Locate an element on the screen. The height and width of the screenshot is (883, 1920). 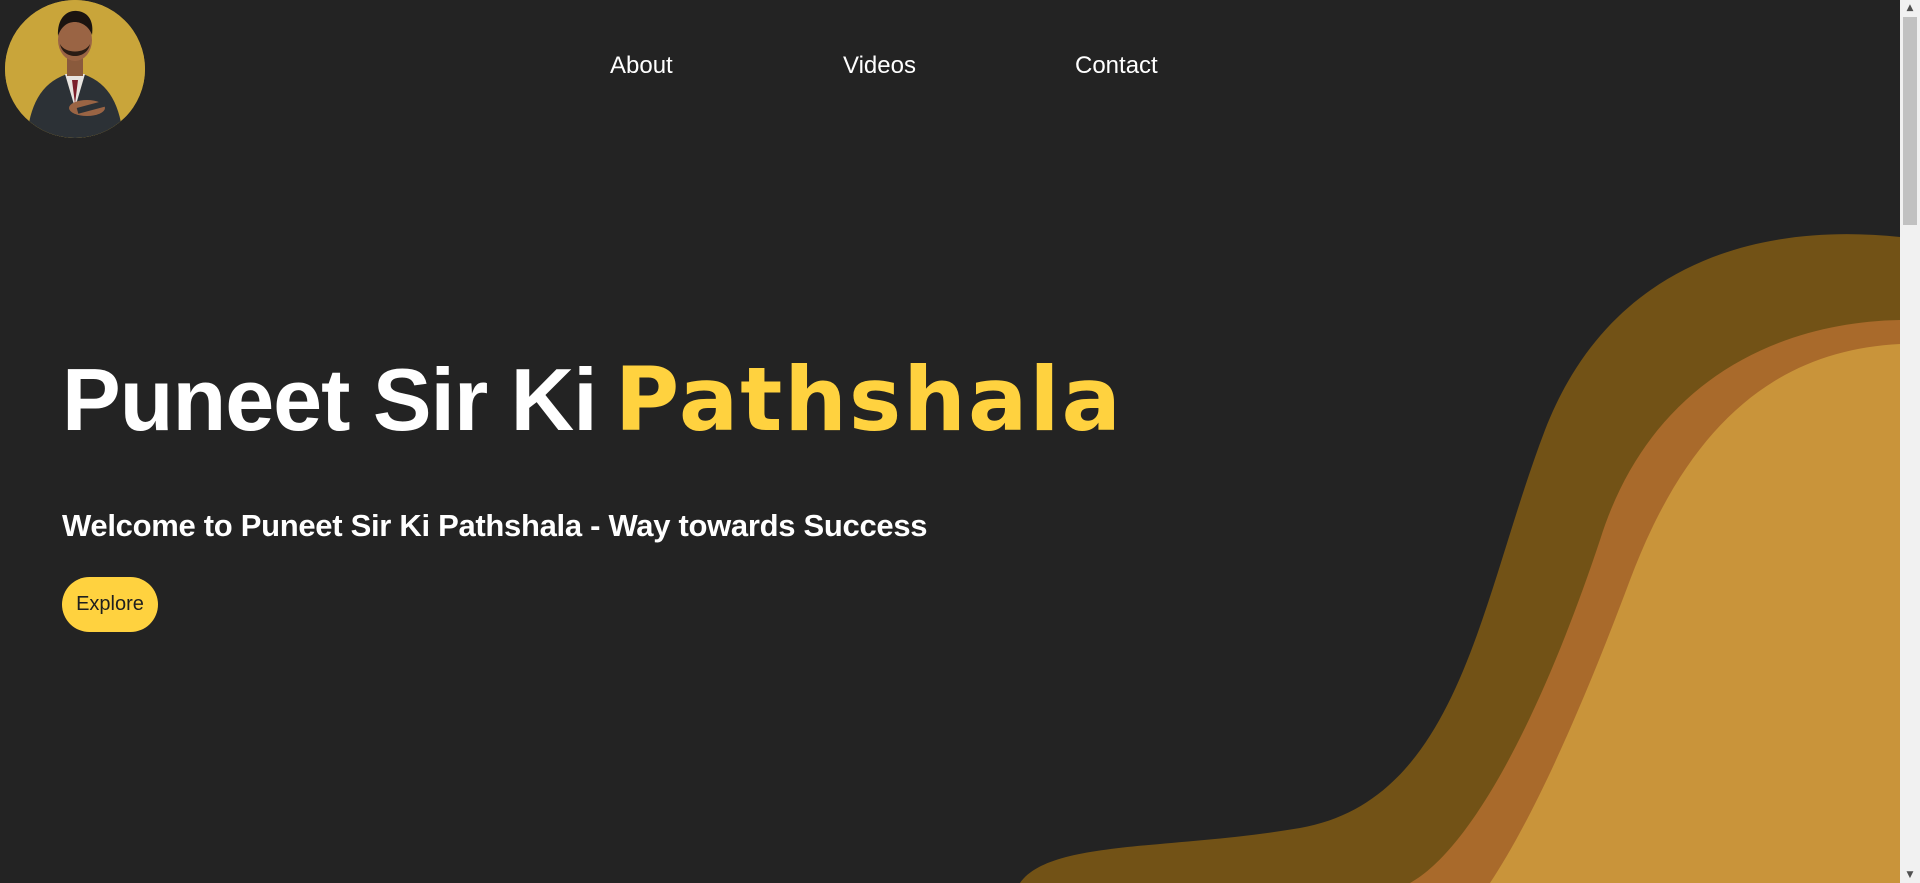
hero-title: Puneet Sir Ki Pathshala is located at coordinates (592, 400).